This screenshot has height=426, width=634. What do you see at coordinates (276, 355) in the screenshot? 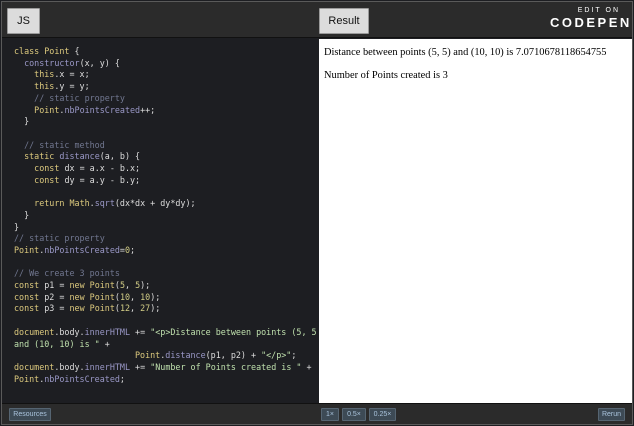
I see `code-string: "</p>"` at bounding box center [276, 355].